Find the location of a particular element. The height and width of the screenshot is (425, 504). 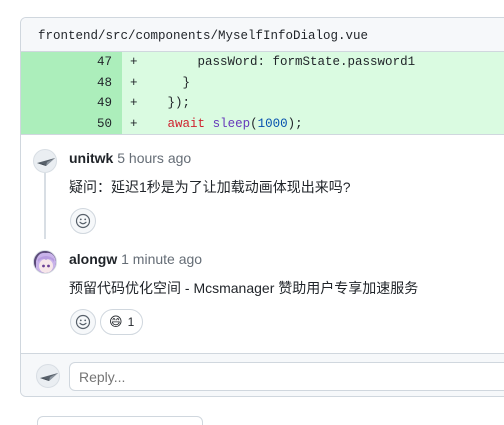

code-line: + } is located at coordinates (313, 82).